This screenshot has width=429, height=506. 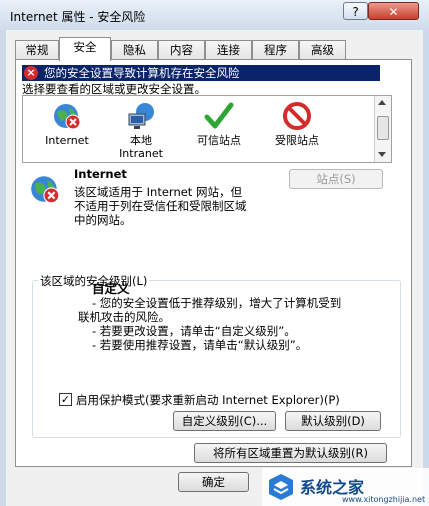 I want to click on zone-trusted-sites: 可信站点, so click(x=219, y=123).